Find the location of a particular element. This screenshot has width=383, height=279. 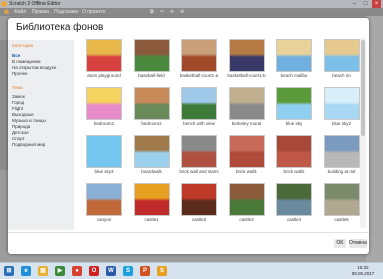

scratch-logo-icon is located at coordinates (4, 4).